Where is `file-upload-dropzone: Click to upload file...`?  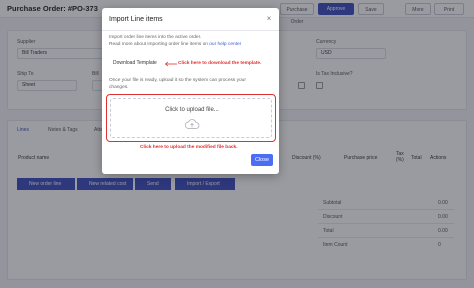
file-upload-dropzone: Click to upload file... is located at coordinates (191, 118).